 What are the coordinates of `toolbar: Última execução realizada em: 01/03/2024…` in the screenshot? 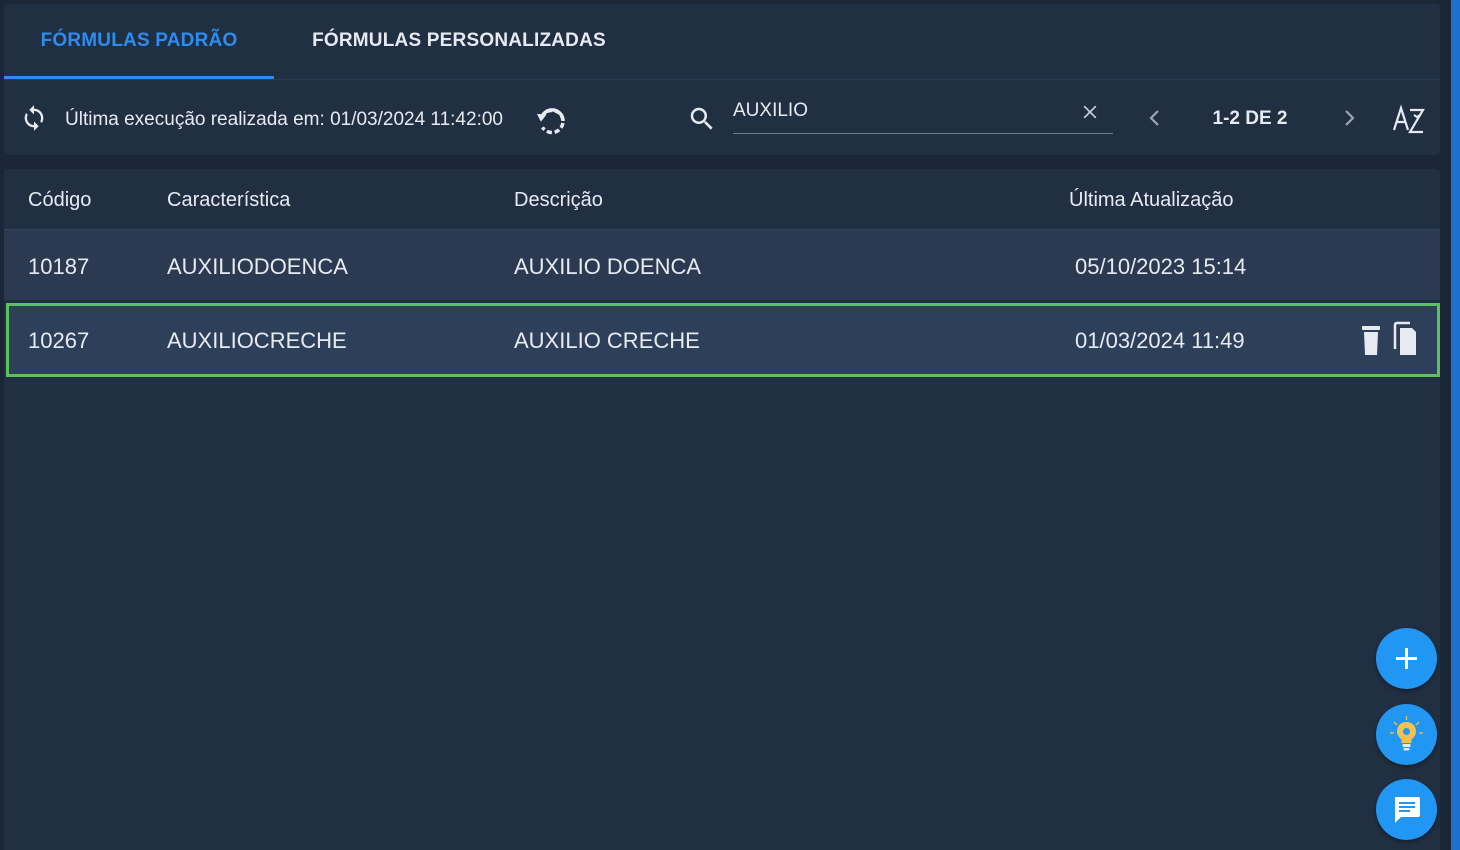 It's located at (722, 117).